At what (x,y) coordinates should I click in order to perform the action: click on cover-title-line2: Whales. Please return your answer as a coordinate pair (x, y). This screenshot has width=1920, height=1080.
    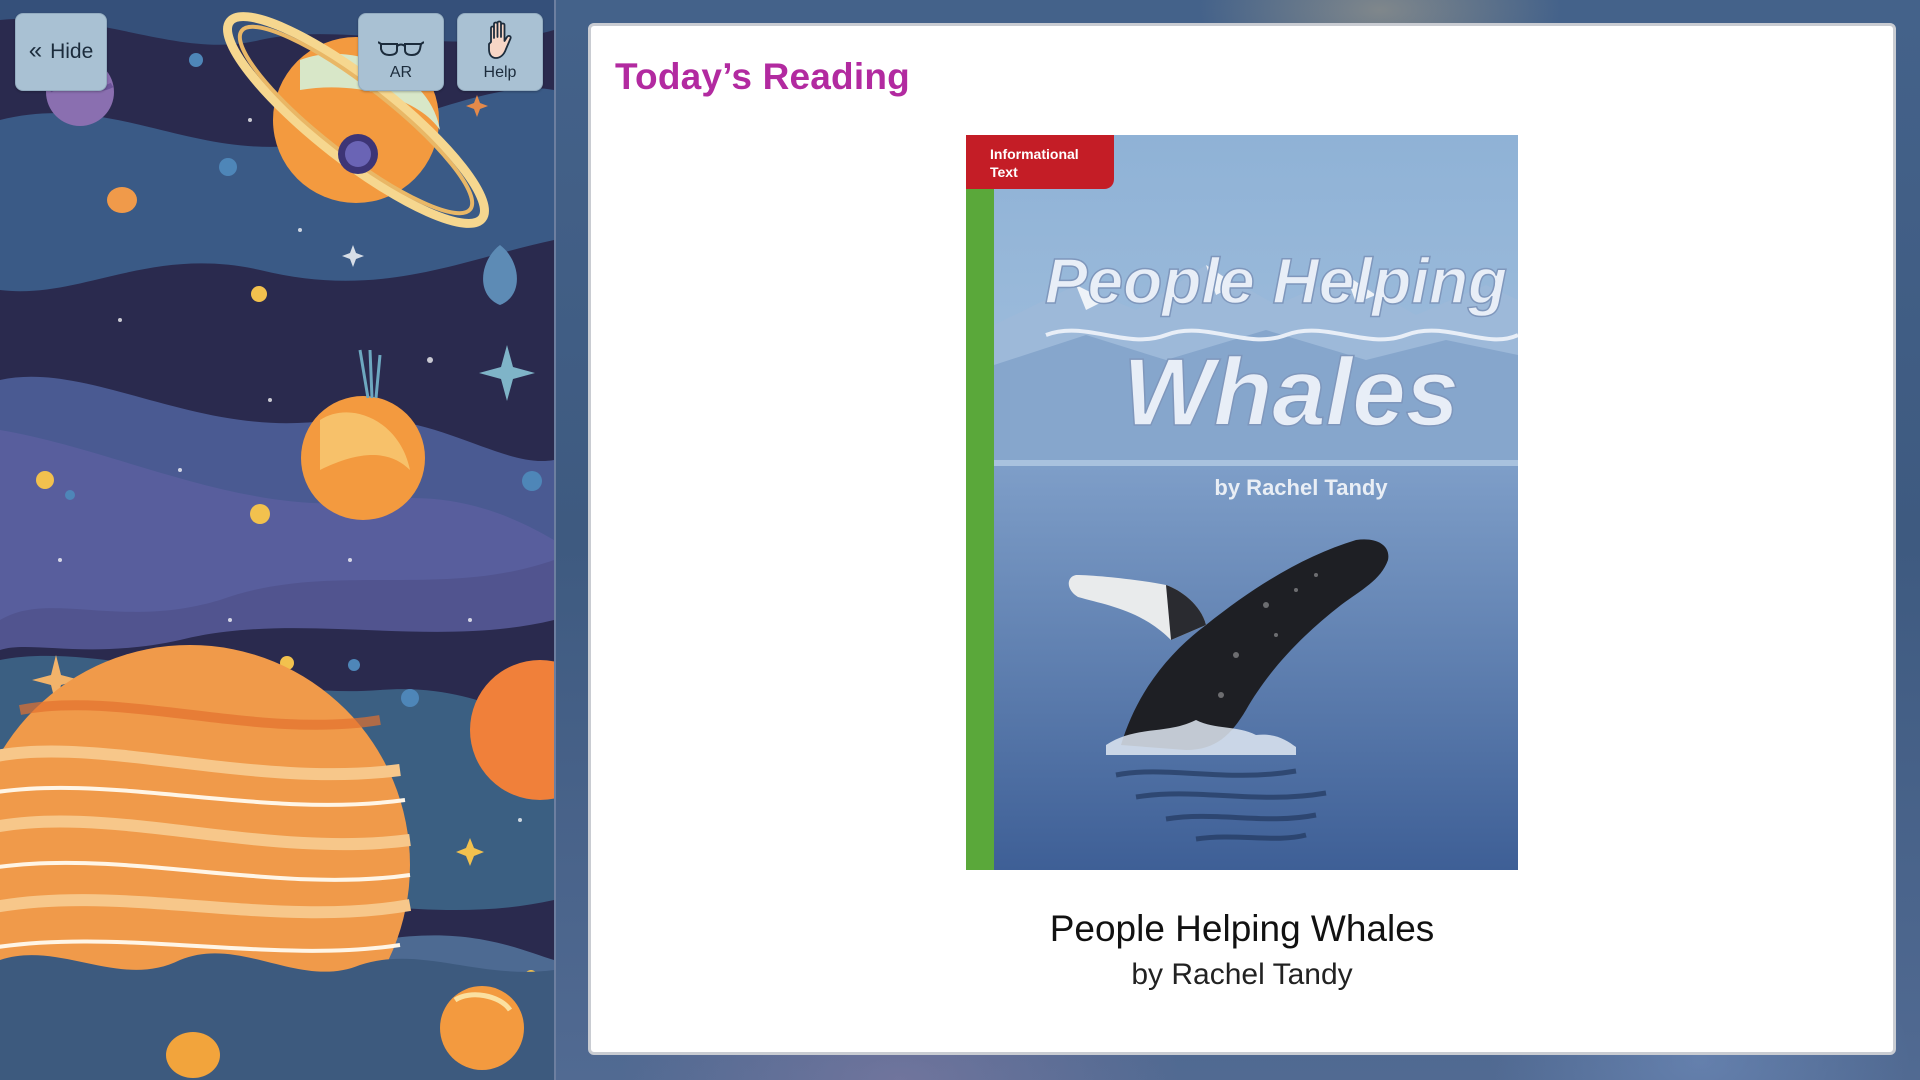
    Looking at the image, I should click on (1291, 392).